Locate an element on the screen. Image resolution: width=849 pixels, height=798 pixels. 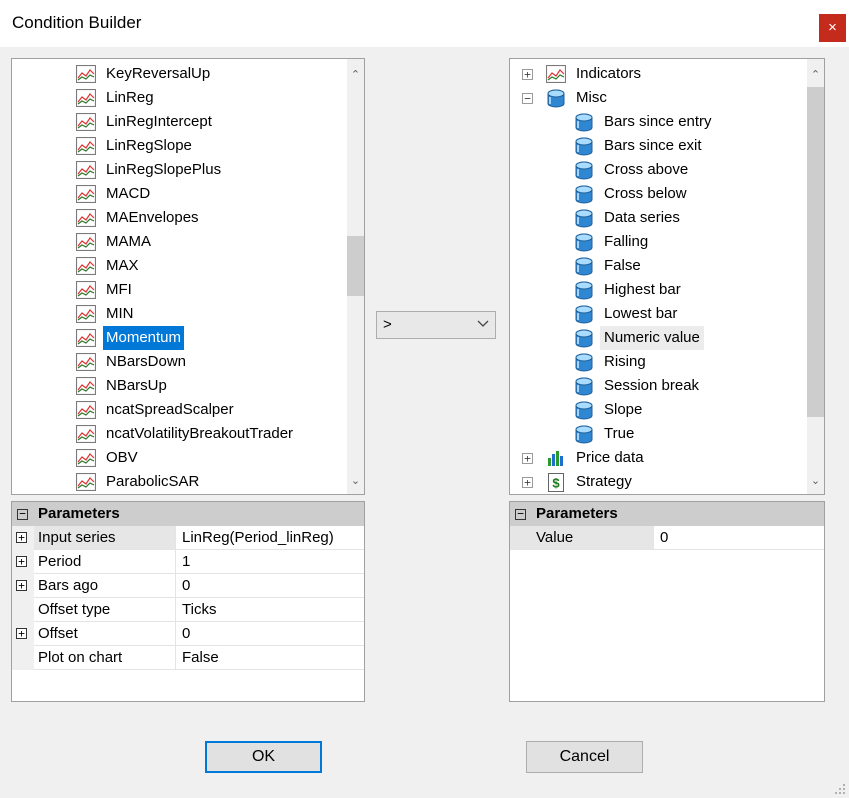
parameter-name: Offset is located at coordinates (104, 634).